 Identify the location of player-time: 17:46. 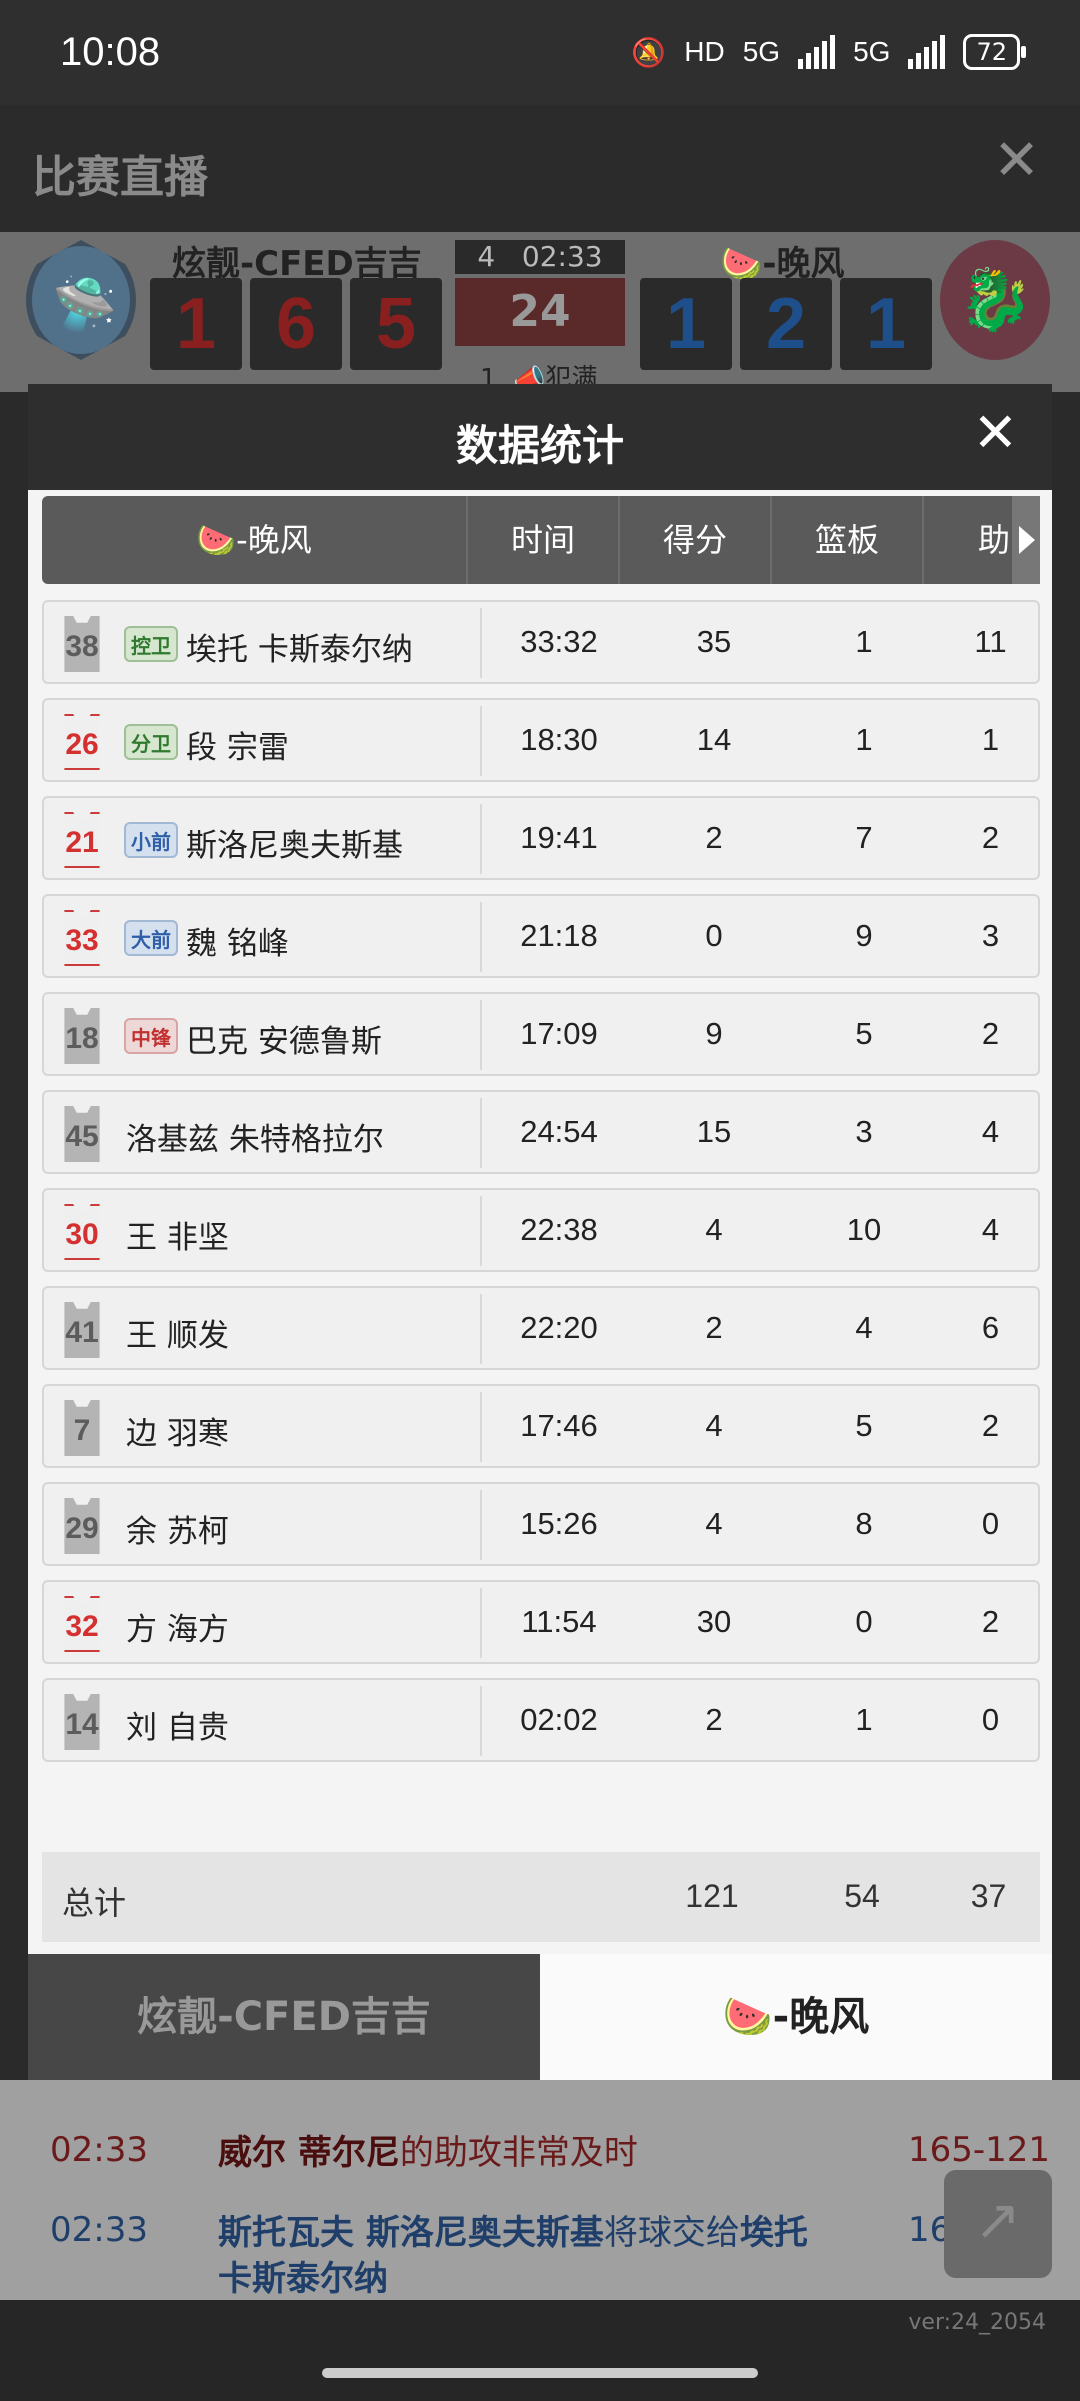
(559, 1425).